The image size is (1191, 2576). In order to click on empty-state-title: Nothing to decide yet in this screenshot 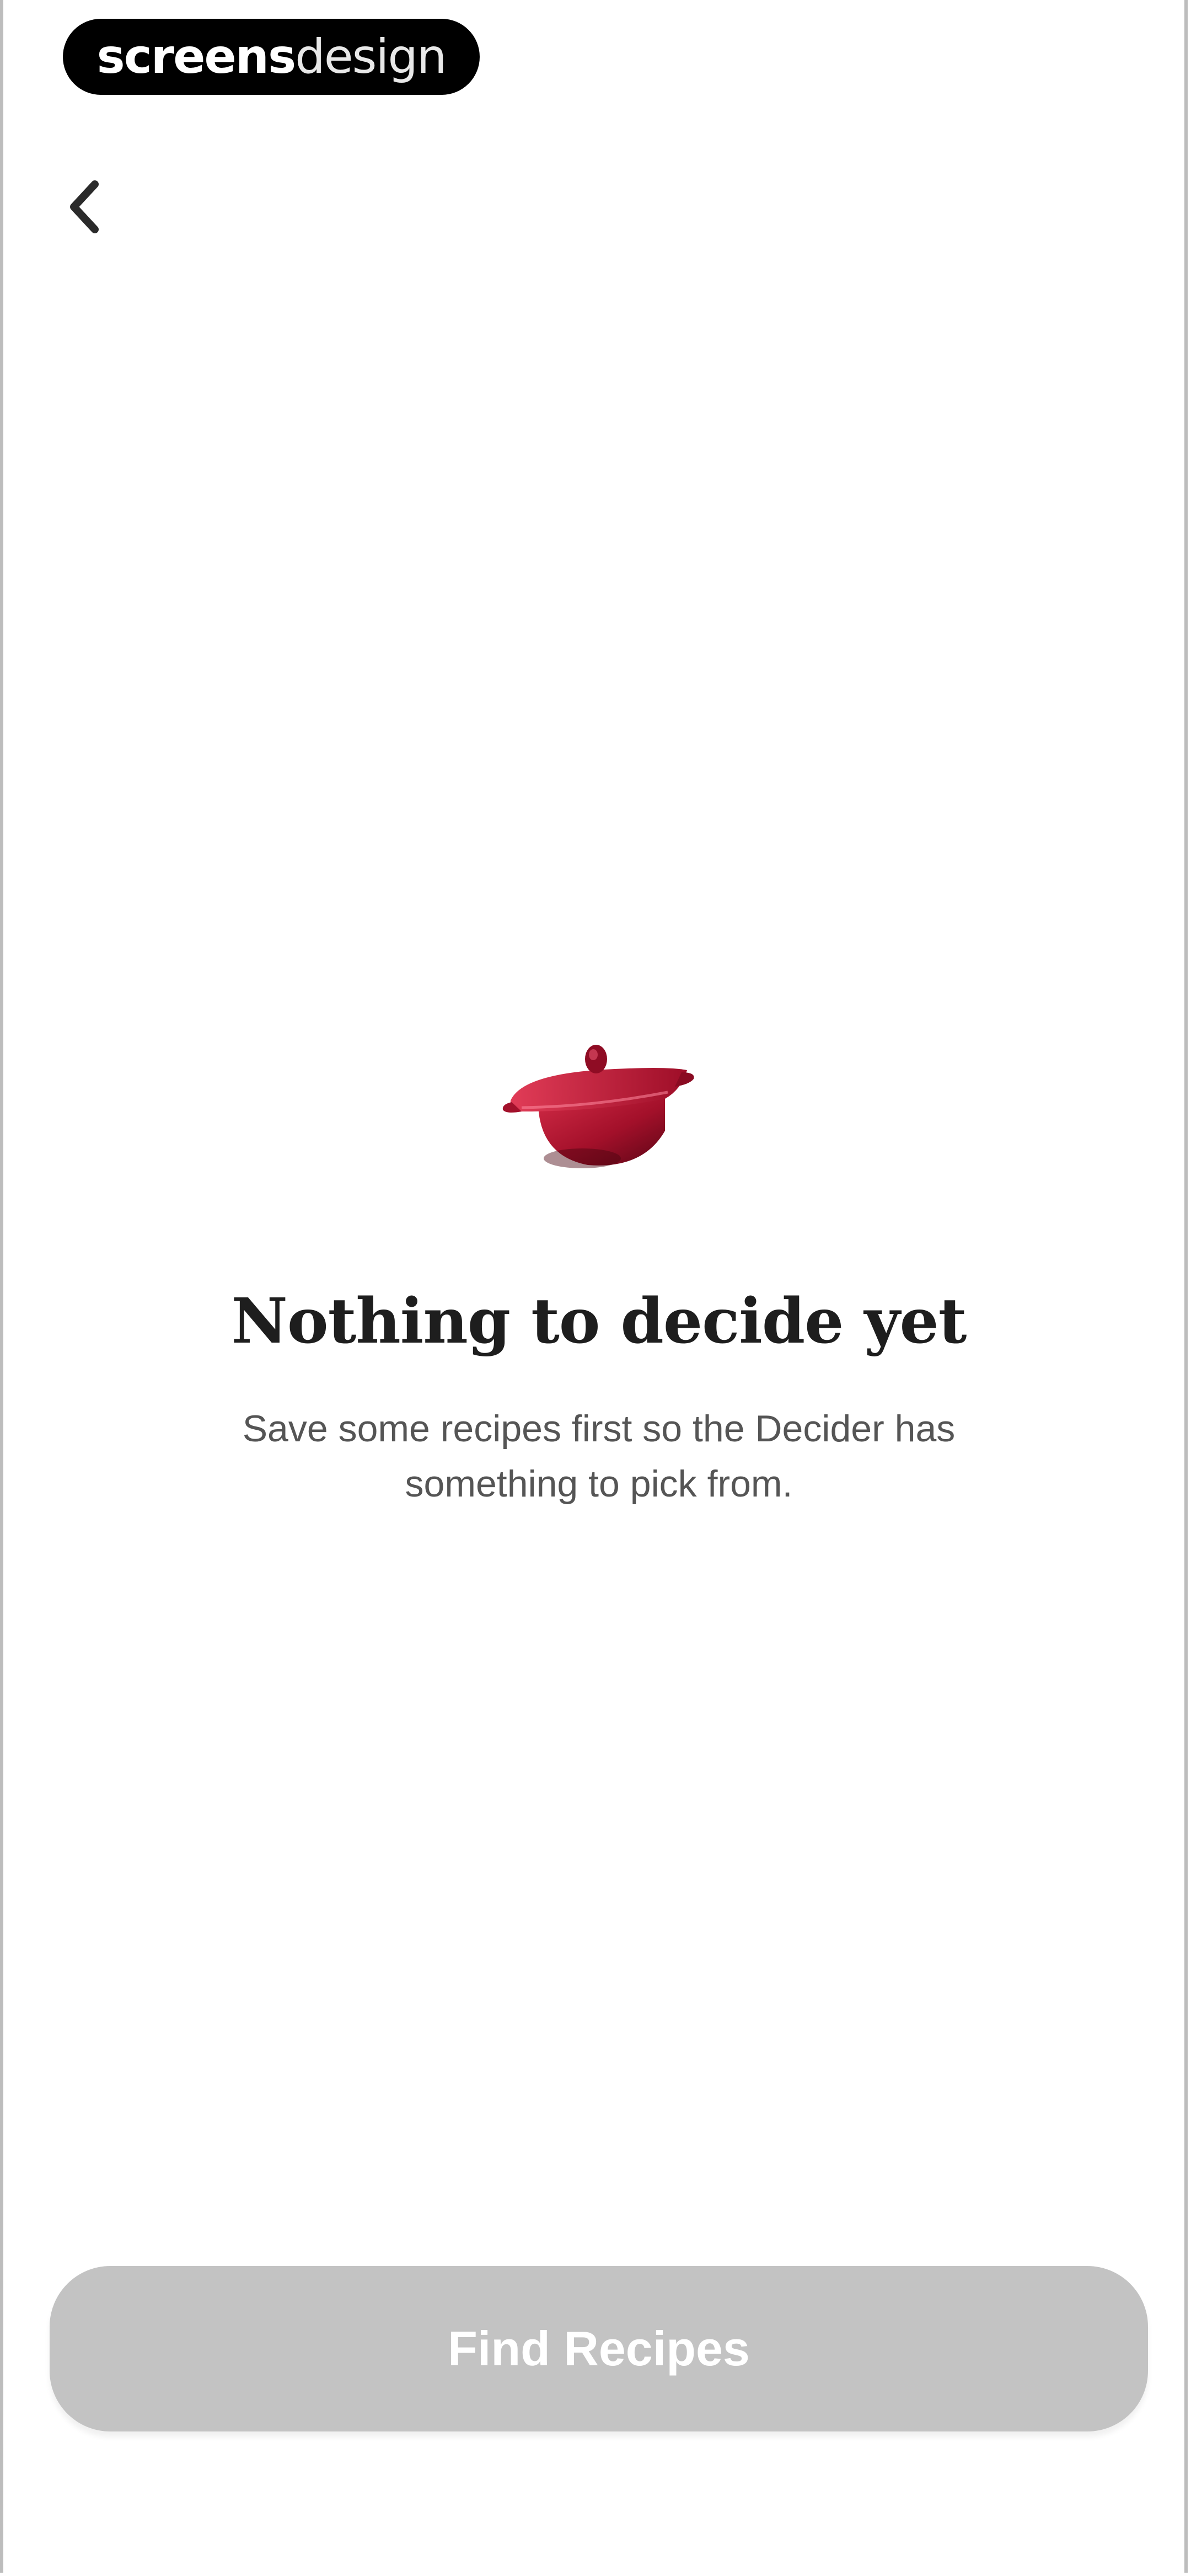, I will do `click(599, 1321)`.